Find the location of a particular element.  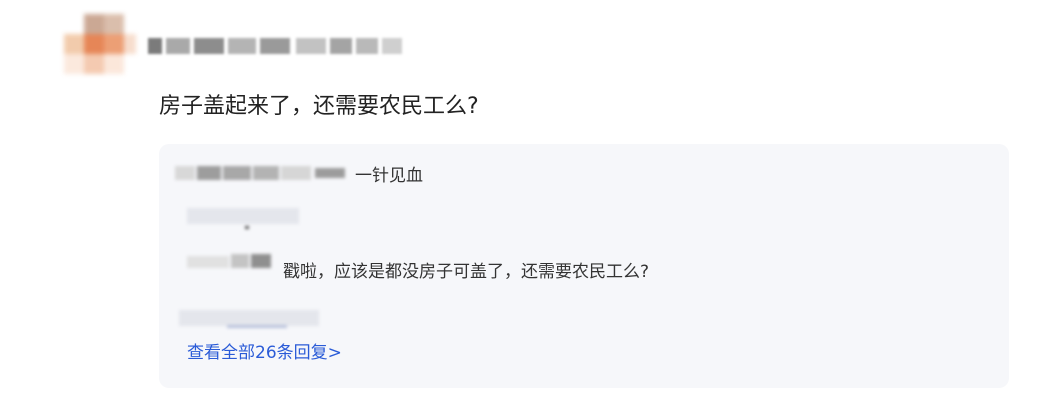

username is located at coordinates (278, 46).